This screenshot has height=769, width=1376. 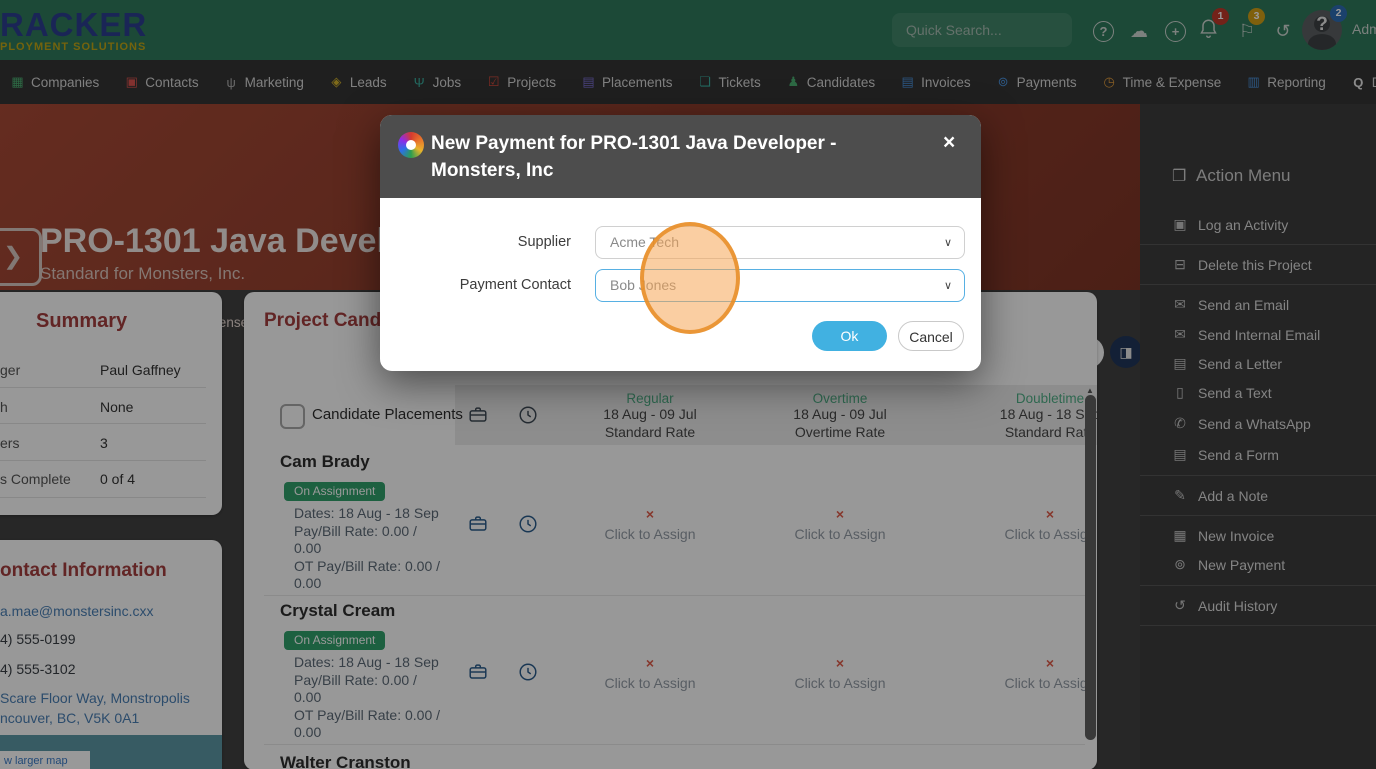 What do you see at coordinates (544, 242) in the screenshot?
I see `supplier-label: Supplier` at bounding box center [544, 242].